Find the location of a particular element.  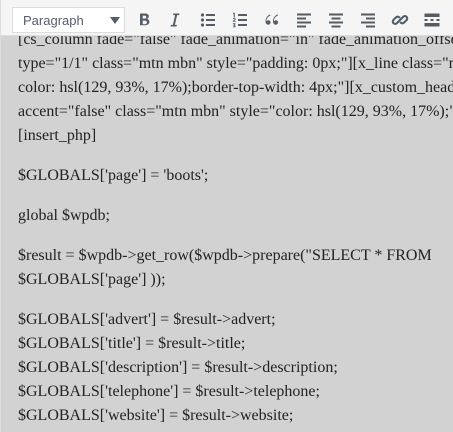

align-center-icon is located at coordinates (336, 20).